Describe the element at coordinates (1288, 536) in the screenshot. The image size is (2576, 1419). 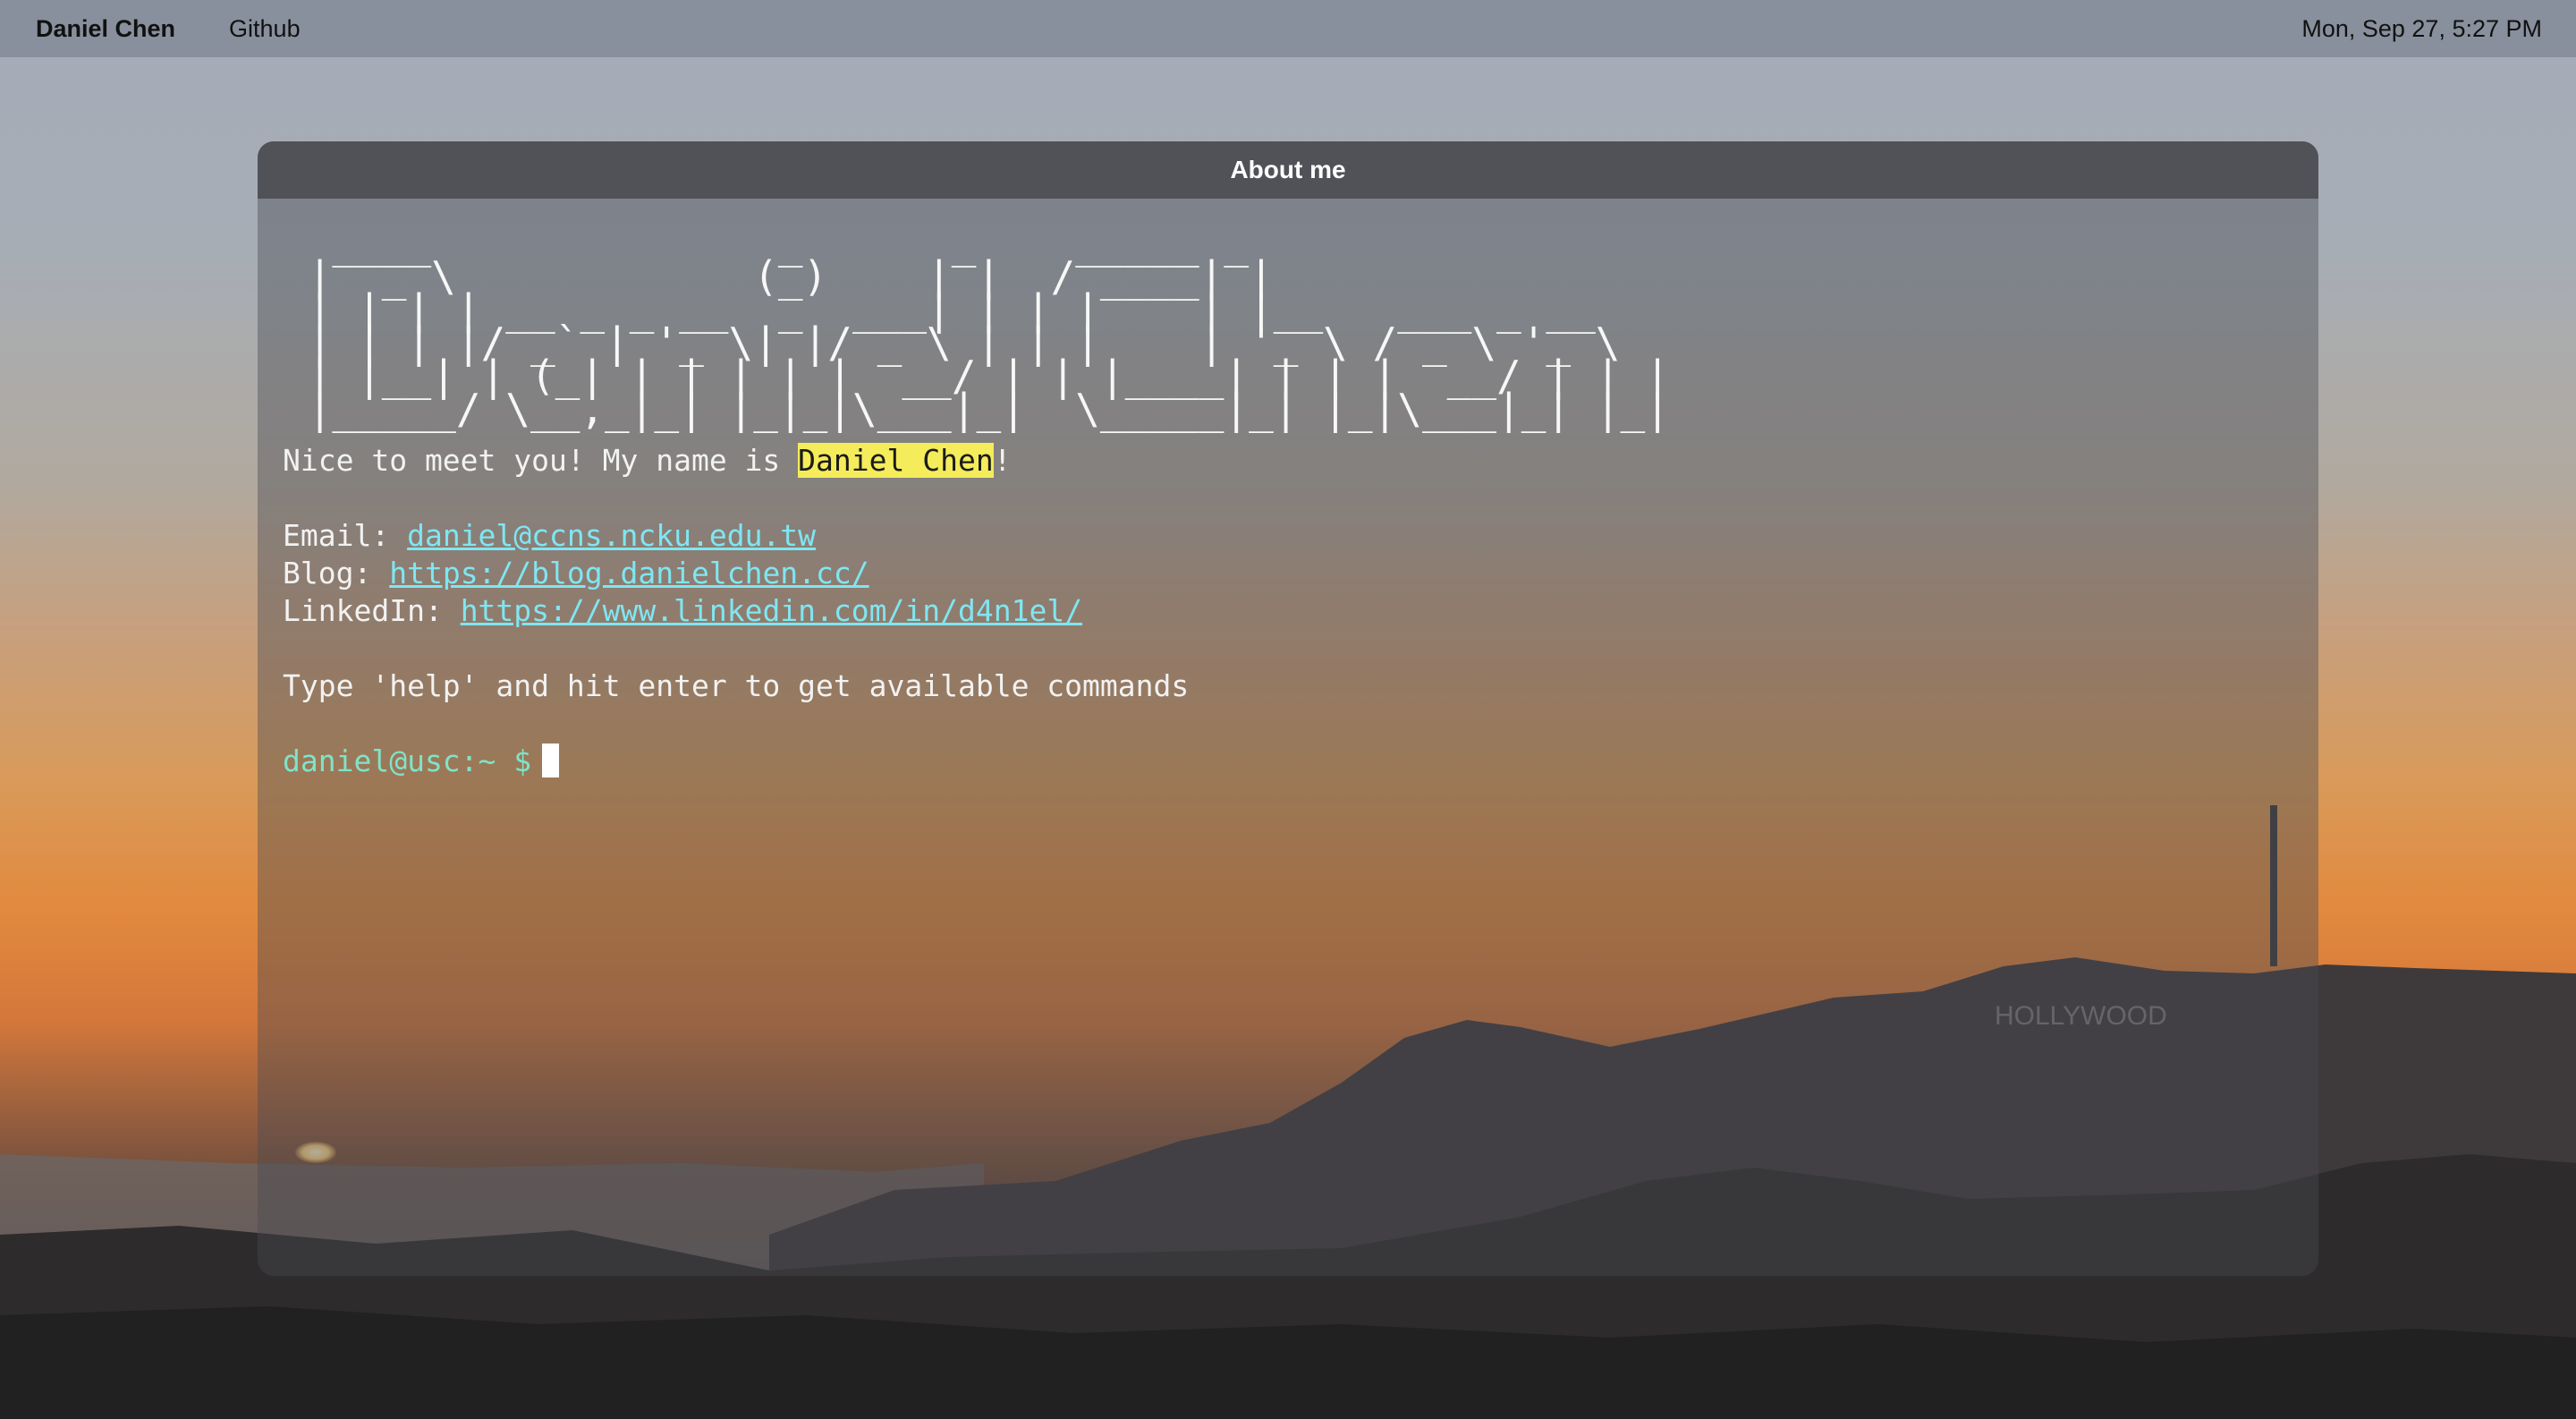
I see `email-line: Email: daniel@ccns.ncku.edu.tw` at that location.